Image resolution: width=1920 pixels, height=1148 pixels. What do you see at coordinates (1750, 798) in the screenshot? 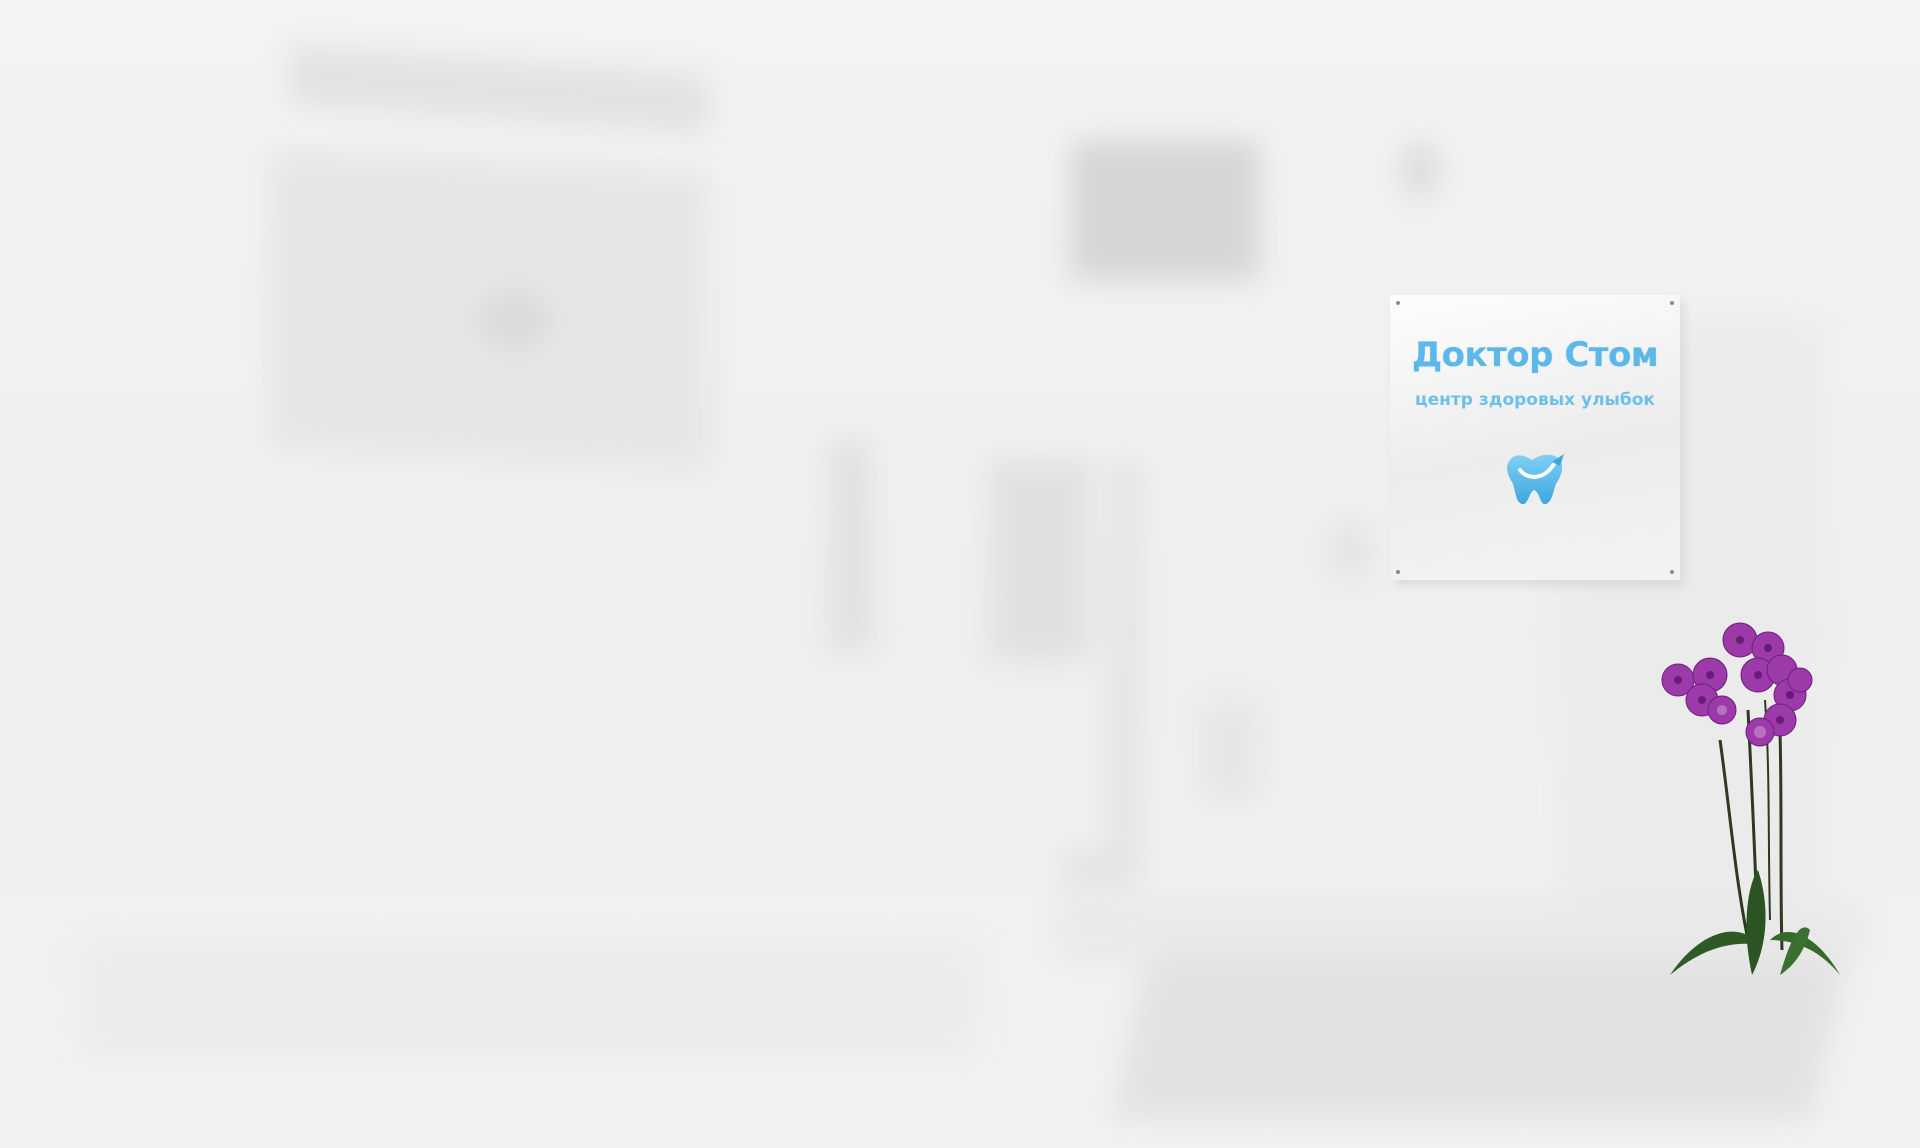
I see `orchid-plant` at bounding box center [1750, 798].